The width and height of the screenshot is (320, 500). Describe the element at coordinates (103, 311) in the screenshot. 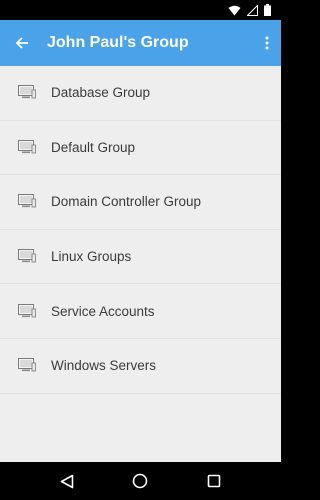

I see `group-label: Service Accounts` at that location.